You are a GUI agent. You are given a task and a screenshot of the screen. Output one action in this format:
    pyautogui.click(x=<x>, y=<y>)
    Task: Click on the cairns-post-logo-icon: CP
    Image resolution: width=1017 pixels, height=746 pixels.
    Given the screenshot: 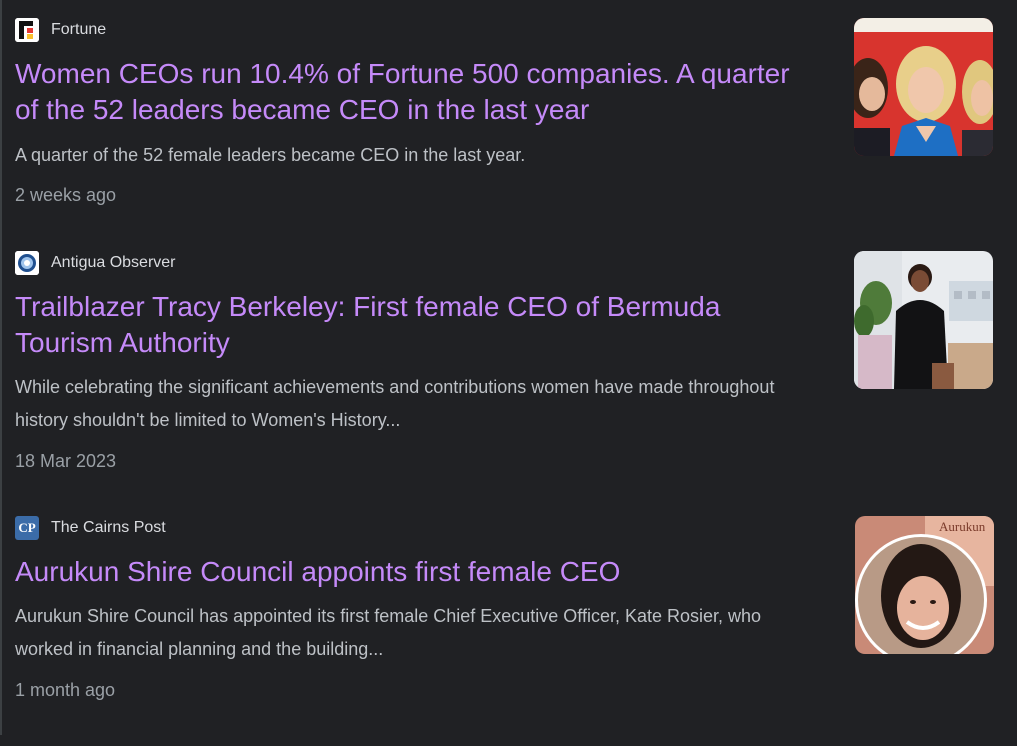 What is the action you would take?
    pyautogui.click(x=27, y=528)
    